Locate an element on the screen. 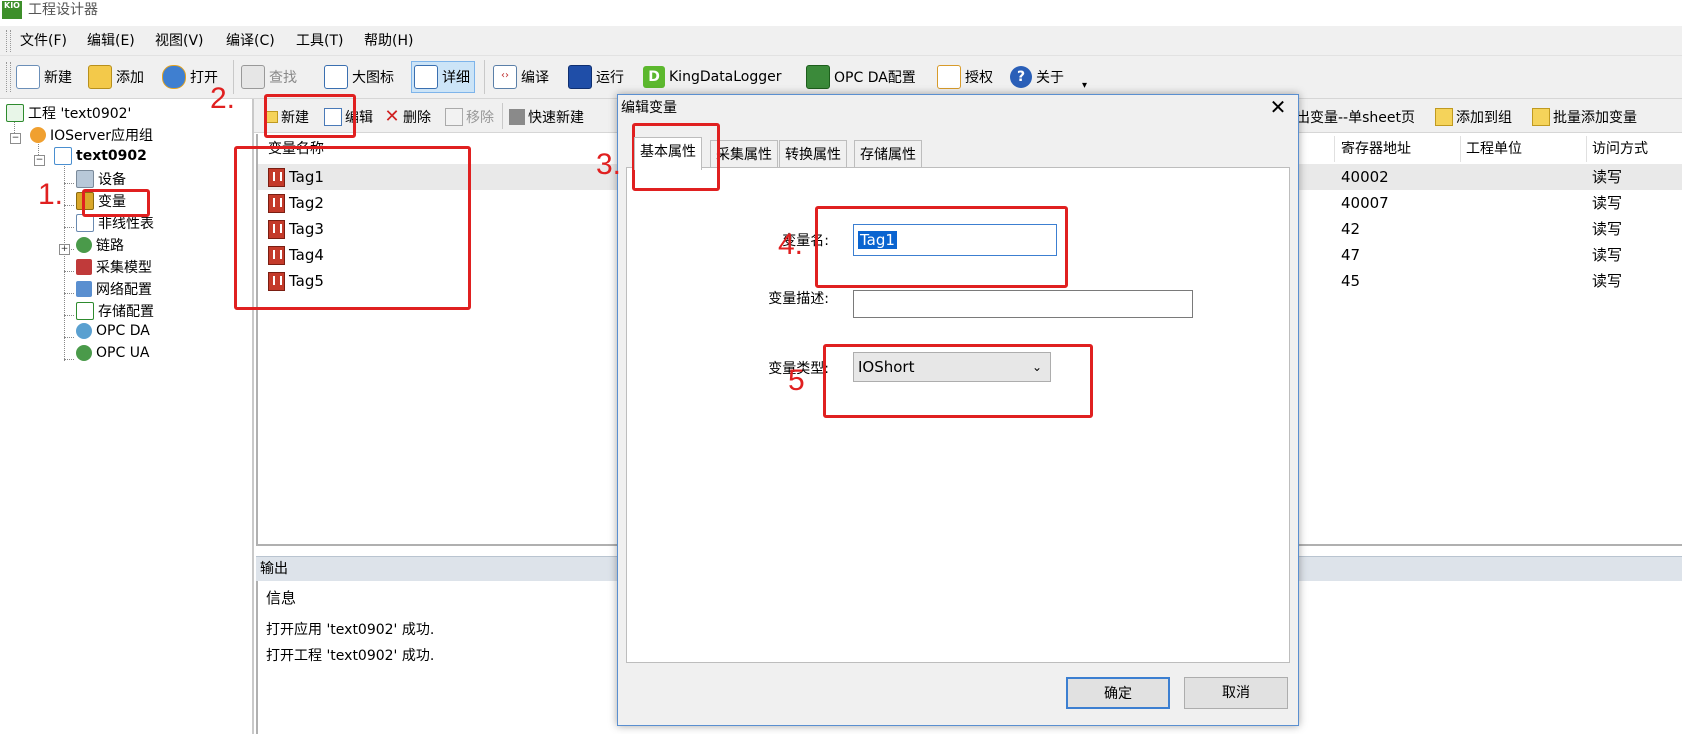 The image size is (1682, 734). device-icon is located at coordinates (85, 179).